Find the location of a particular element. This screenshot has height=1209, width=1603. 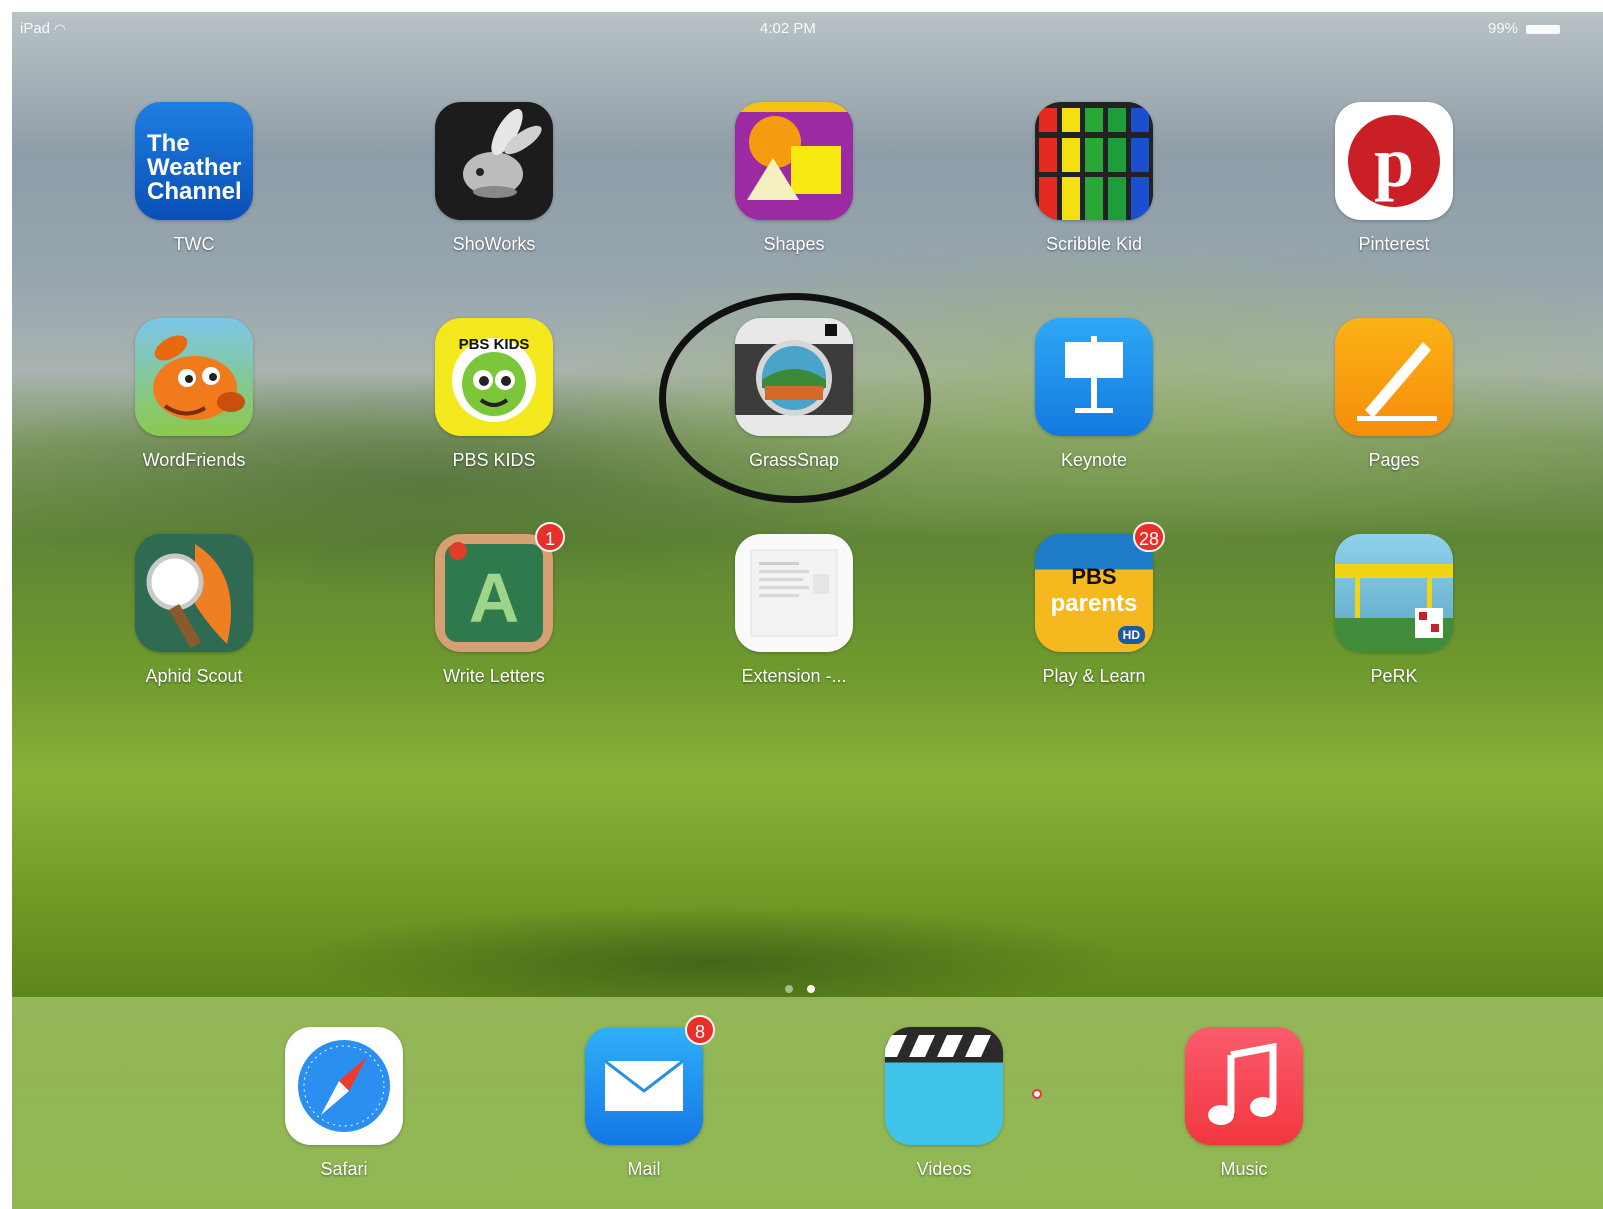

write-letters-chalkboard-icon: A is located at coordinates (494, 593).